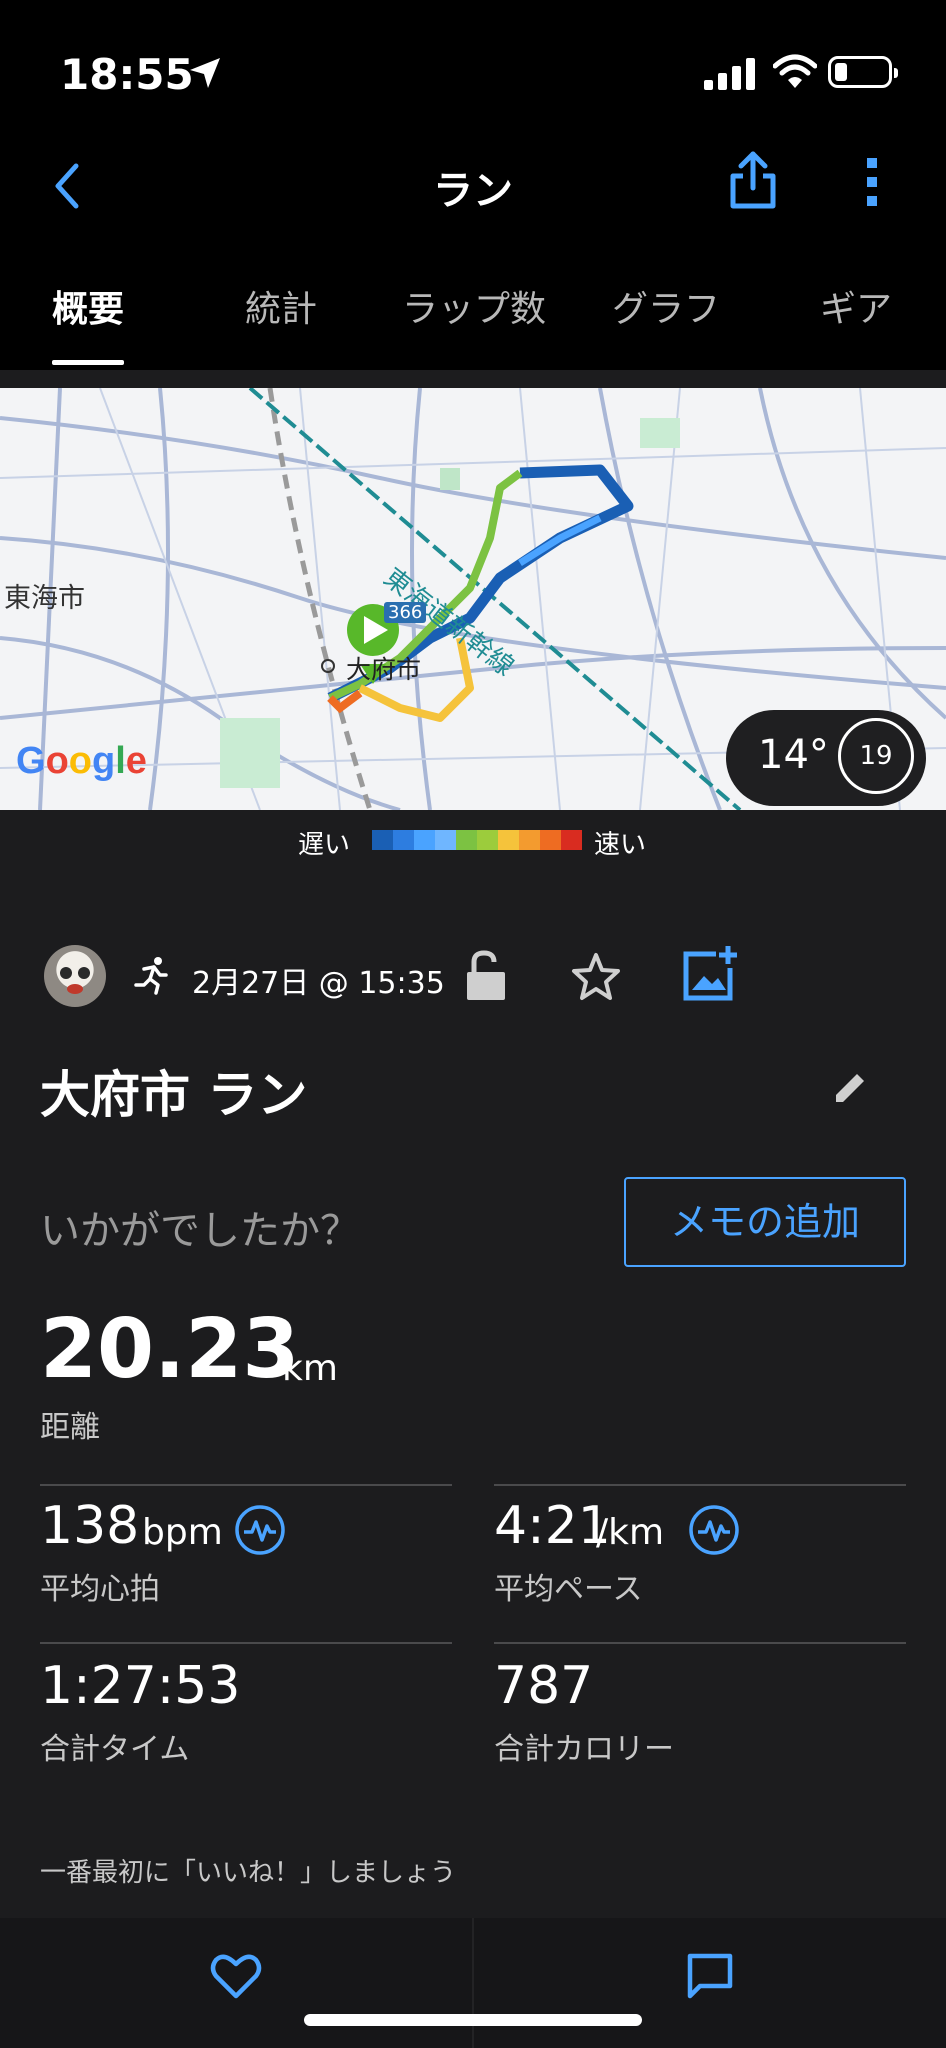 Image resolution: width=946 pixels, height=2048 pixels. What do you see at coordinates (850, 1088) in the screenshot?
I see `edit-pencil-icon` at bounding box center [850, 1088].